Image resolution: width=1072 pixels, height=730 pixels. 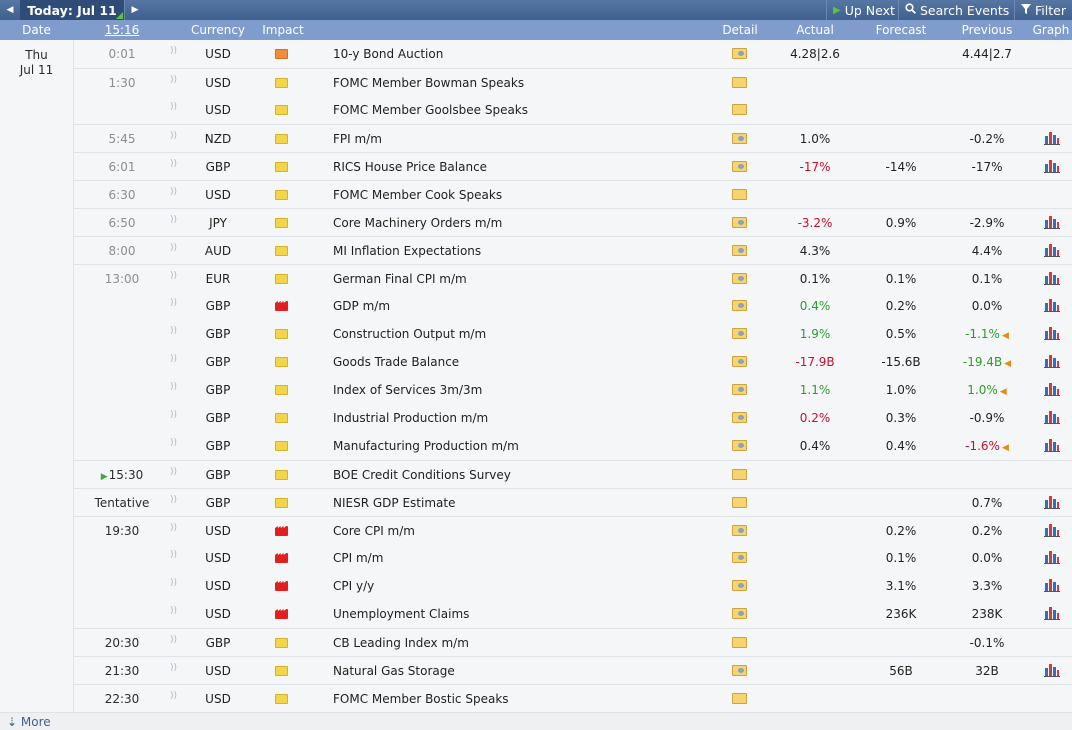 I want to click on event-row: 21:30)) USD Natural Gas Storage 56B 32B, so click(x=573, y=670).